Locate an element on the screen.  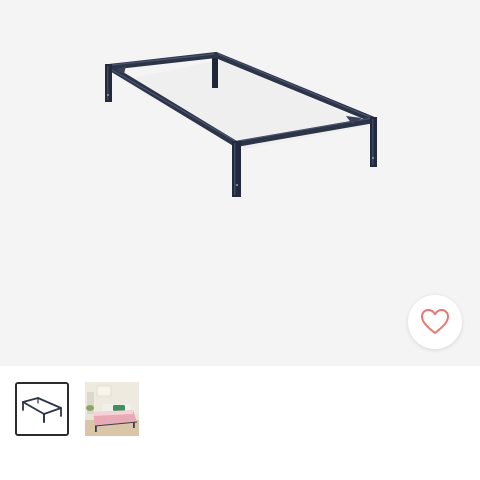
bed-frame-icon is located at coordinates (42, 409).